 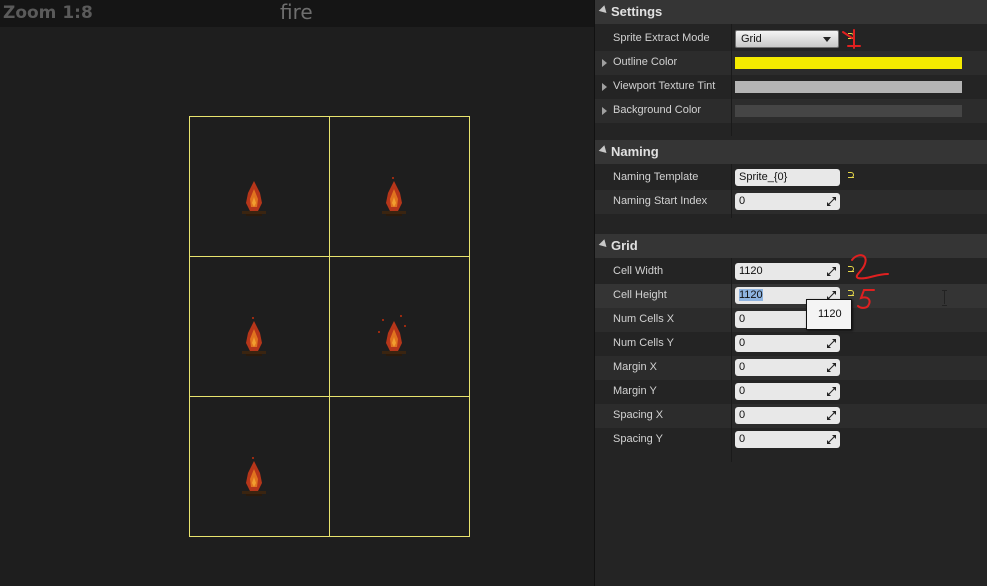 I want to click on property-row-num-cells-y: Num Cells Y 0, so click(x=791, y=344).